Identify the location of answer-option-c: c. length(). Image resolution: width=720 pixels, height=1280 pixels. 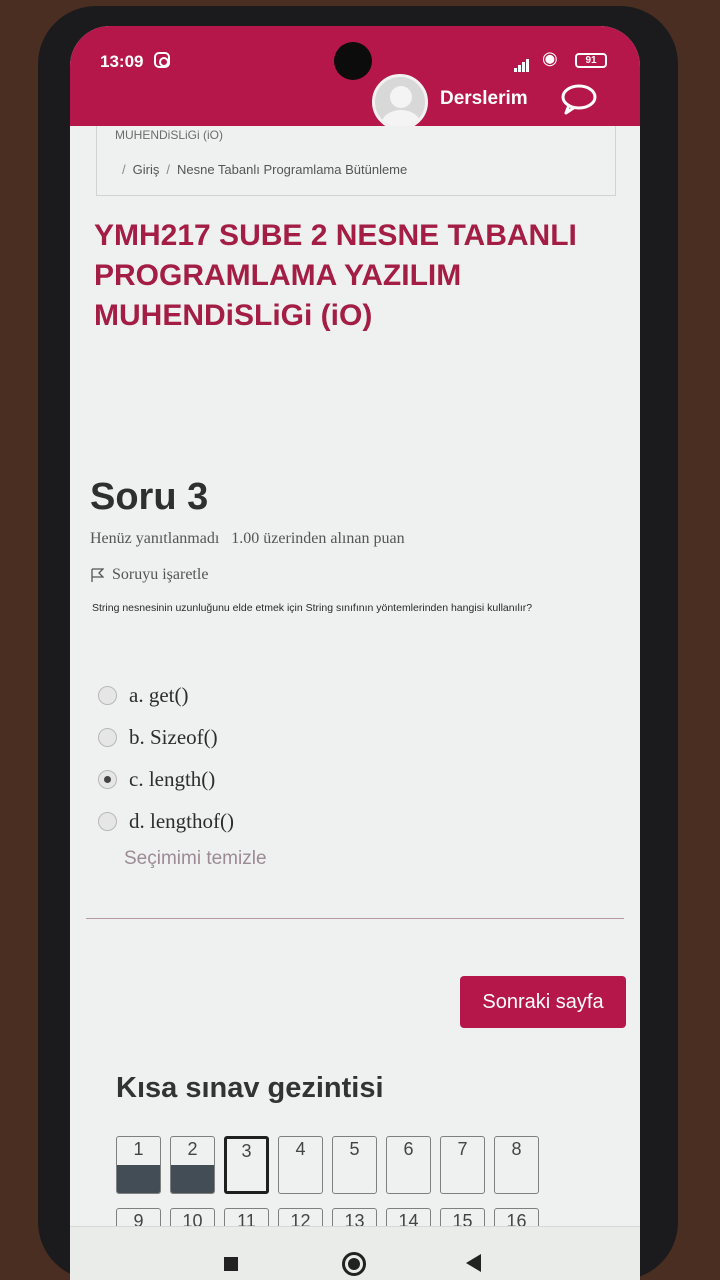
(166, 779).